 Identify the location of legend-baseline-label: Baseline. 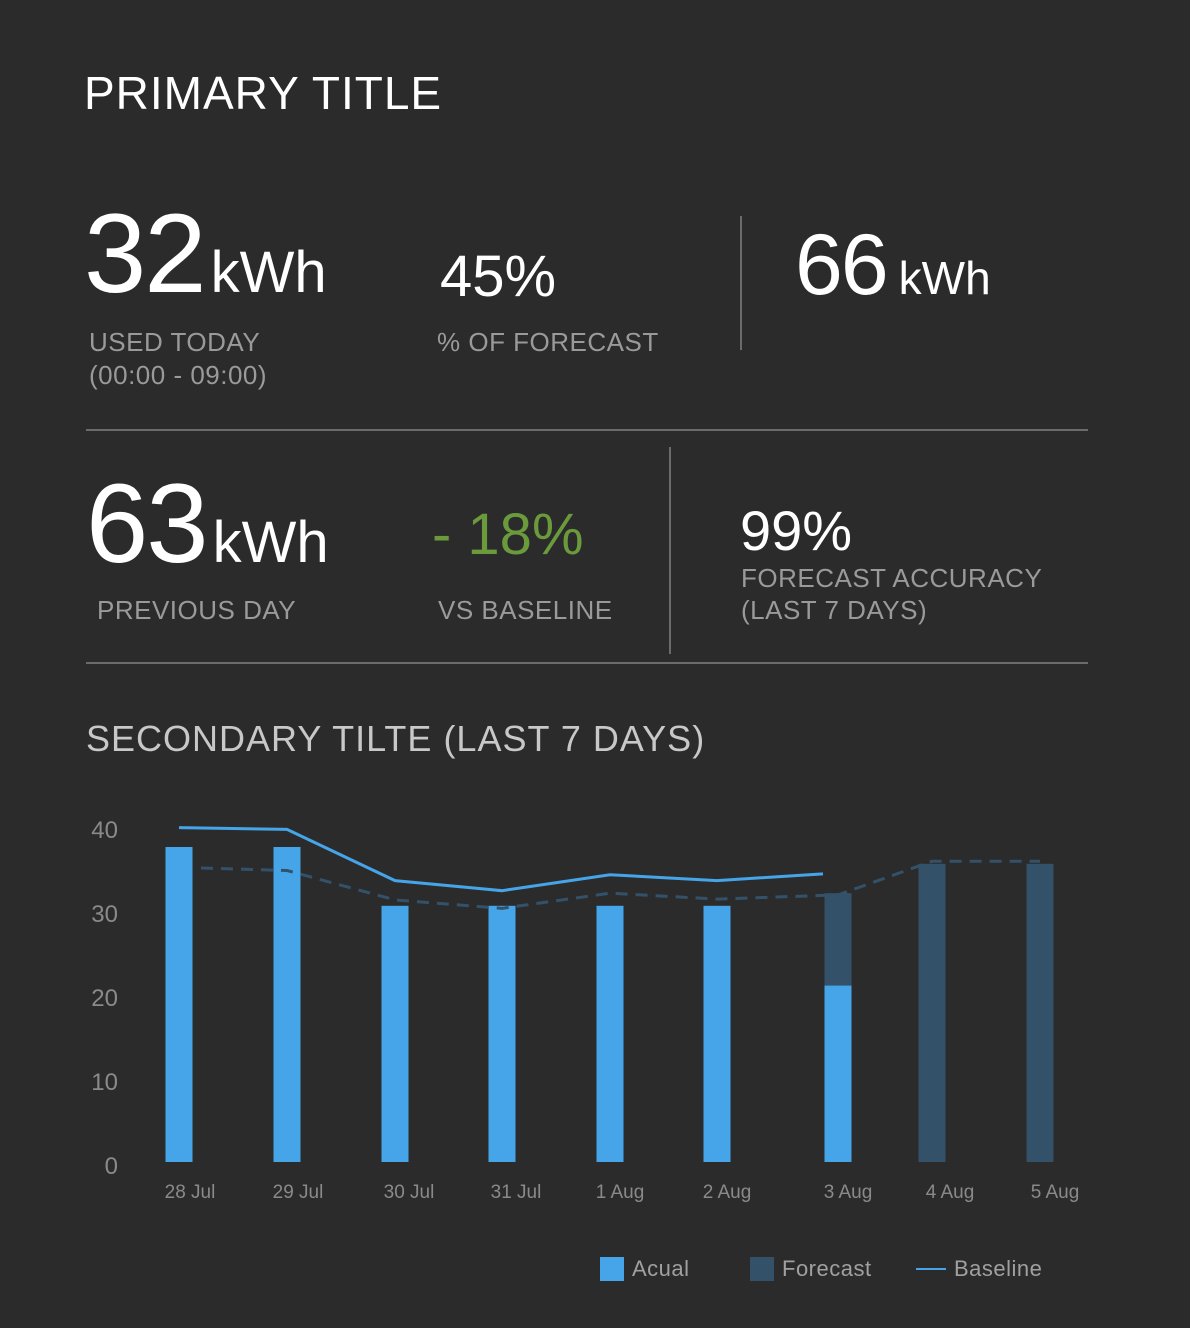
(998, 1268).